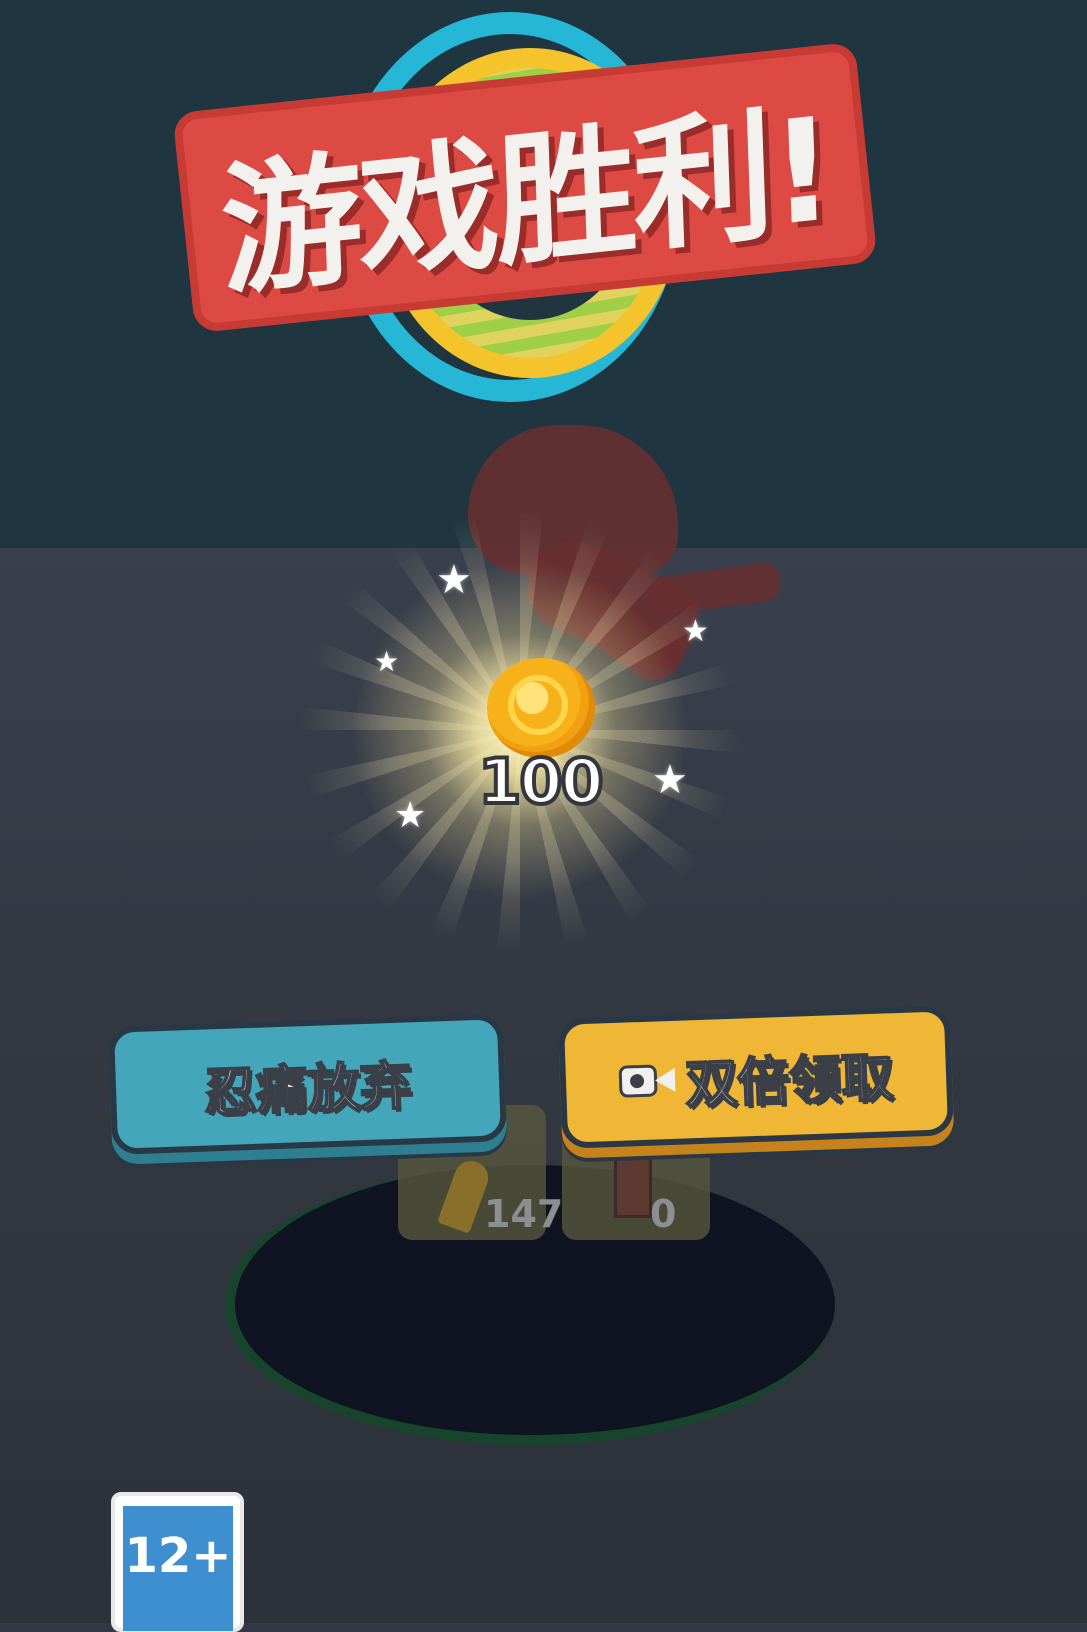 This screenshot has width=1087, height=1632. Describe the element at coordinates (308, 1089) in the screenshot. I see `give-up-label: 忍痛放弃` at that location.